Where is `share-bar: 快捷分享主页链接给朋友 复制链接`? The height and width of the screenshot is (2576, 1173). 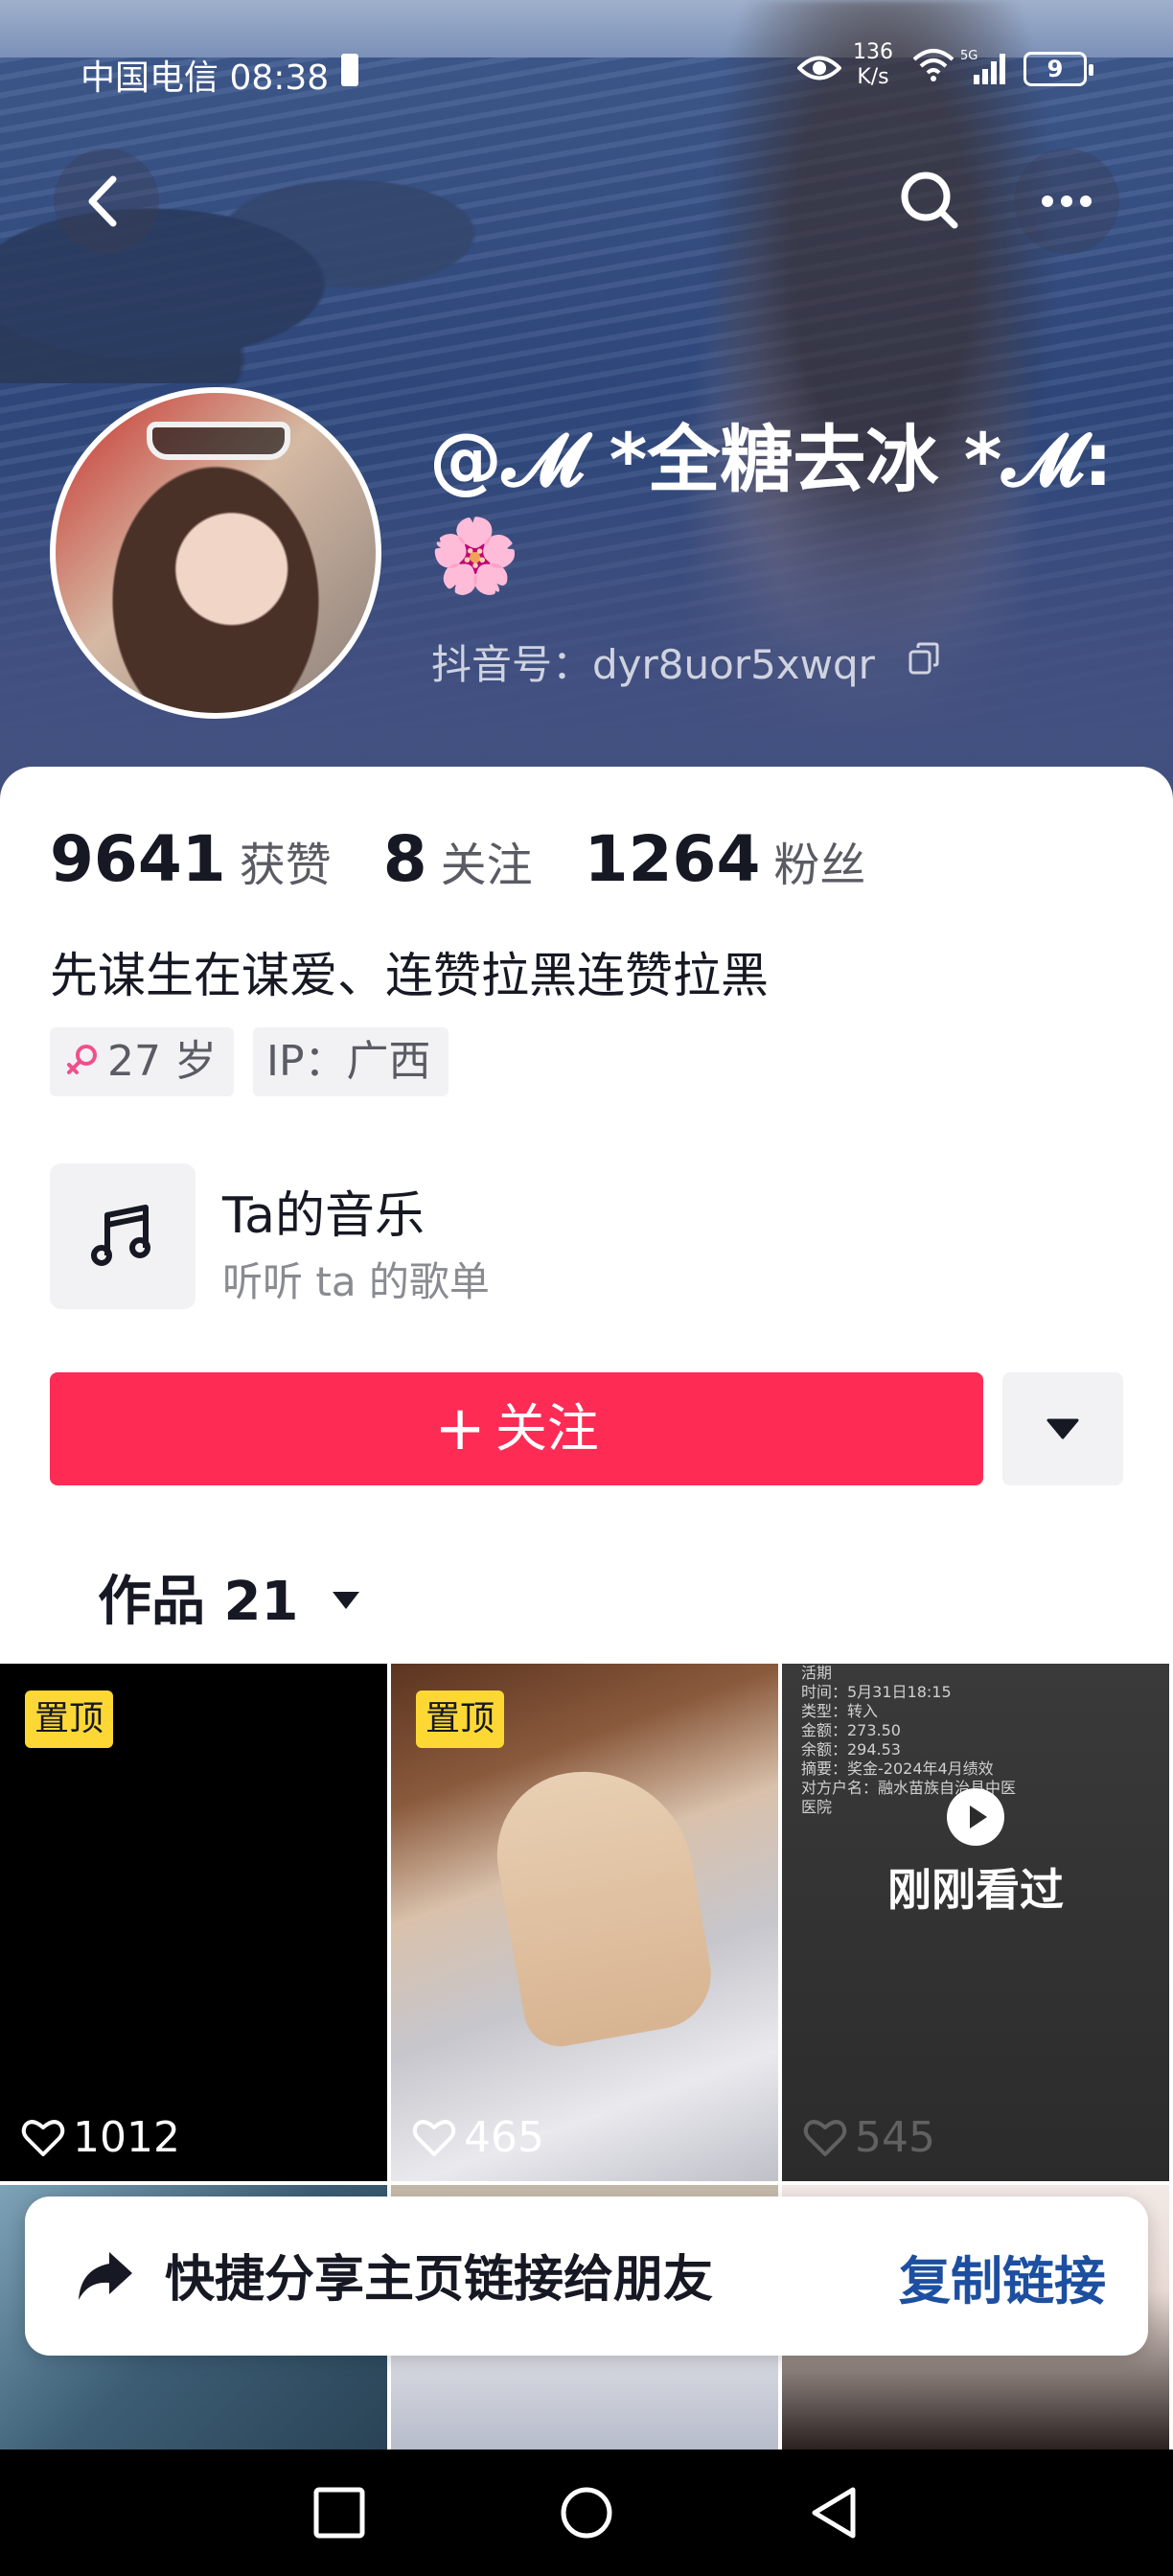
share-bar: 快捷分享主页链接给朋友 复制链接 is located at coordinates (586, 2276).